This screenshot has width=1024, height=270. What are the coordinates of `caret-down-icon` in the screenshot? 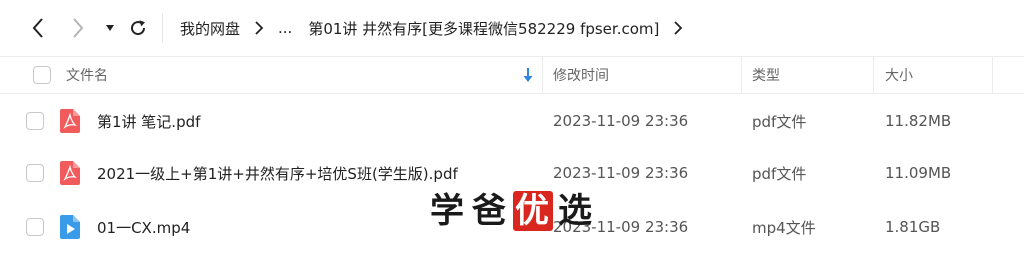 It's located at (110, 28).